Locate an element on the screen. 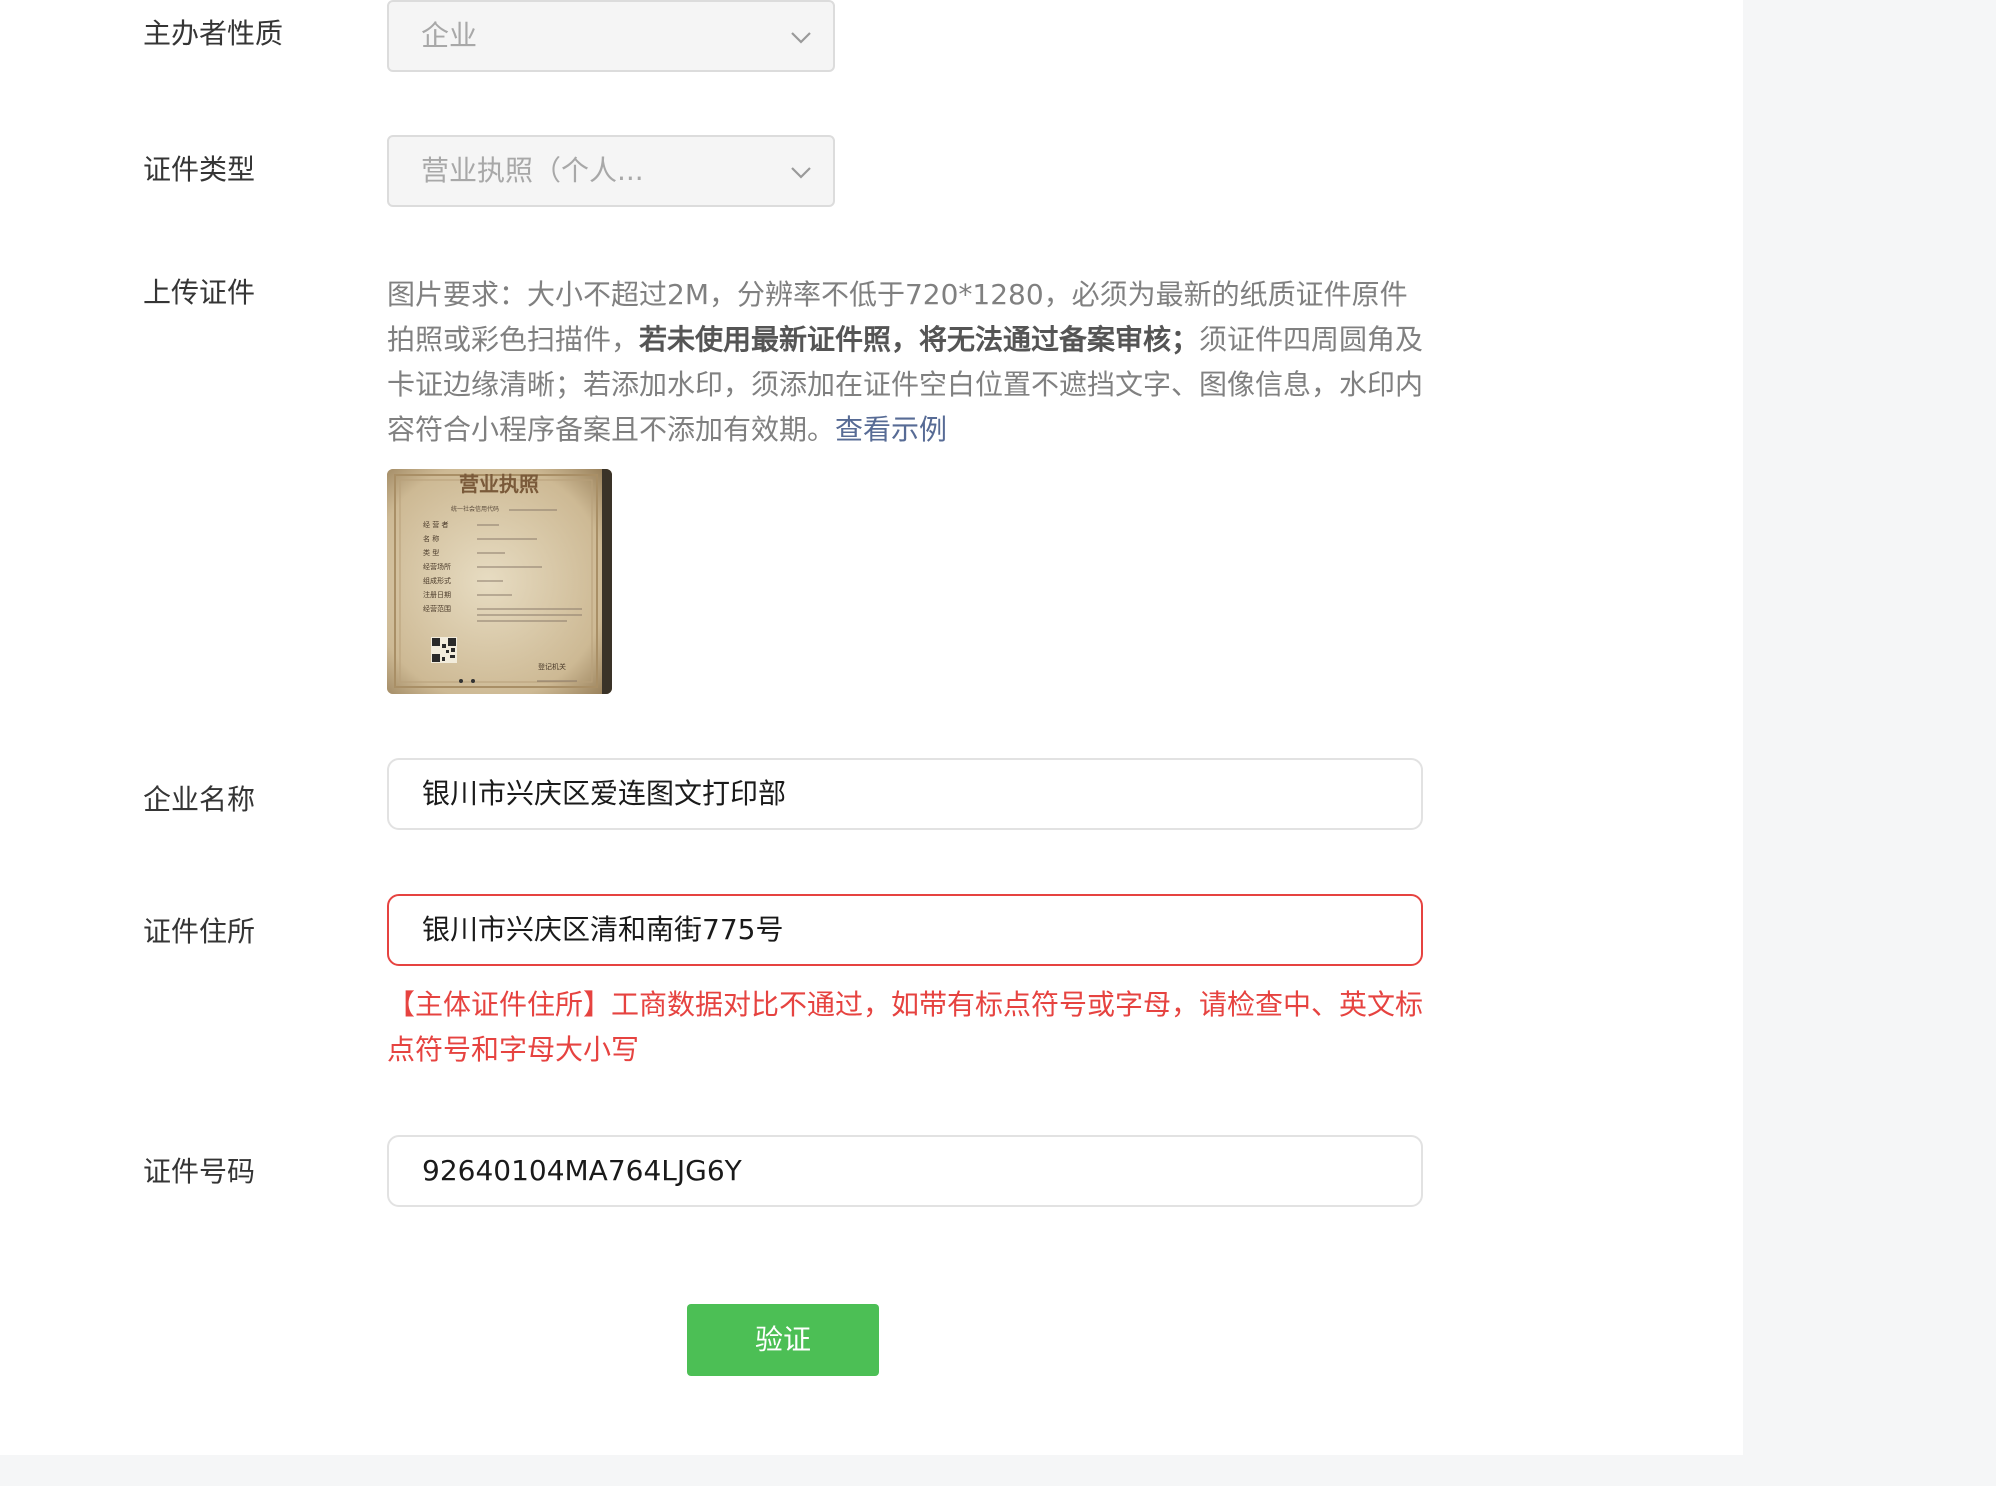  license-field: 经营场所 is located at coordinates (437, 566).